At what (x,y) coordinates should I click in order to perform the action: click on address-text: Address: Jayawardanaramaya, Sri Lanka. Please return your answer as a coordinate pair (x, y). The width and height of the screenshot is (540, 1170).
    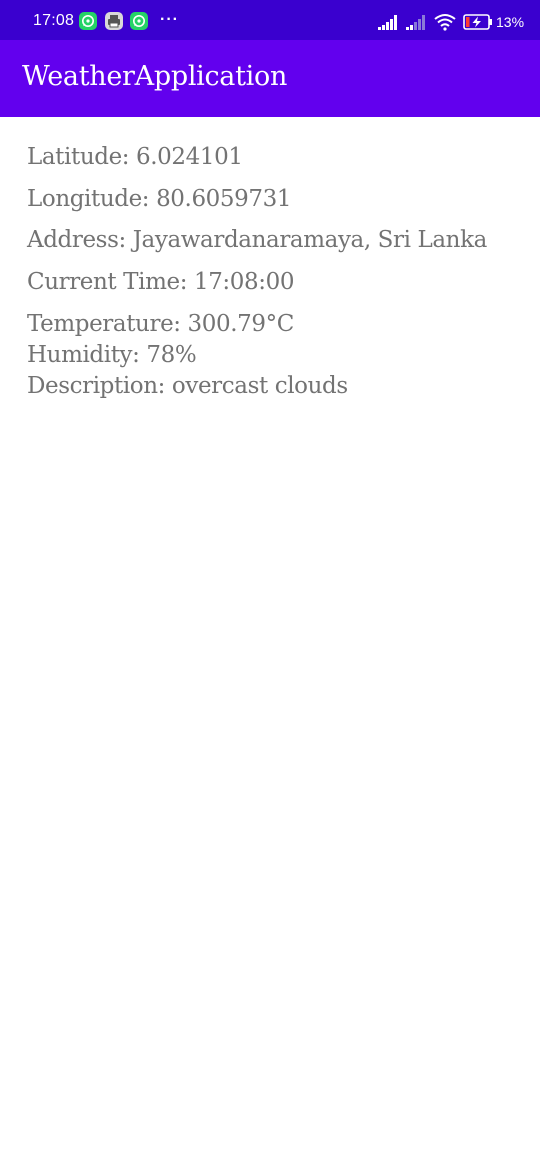
    Looking at the image, I should click on (257, 240).